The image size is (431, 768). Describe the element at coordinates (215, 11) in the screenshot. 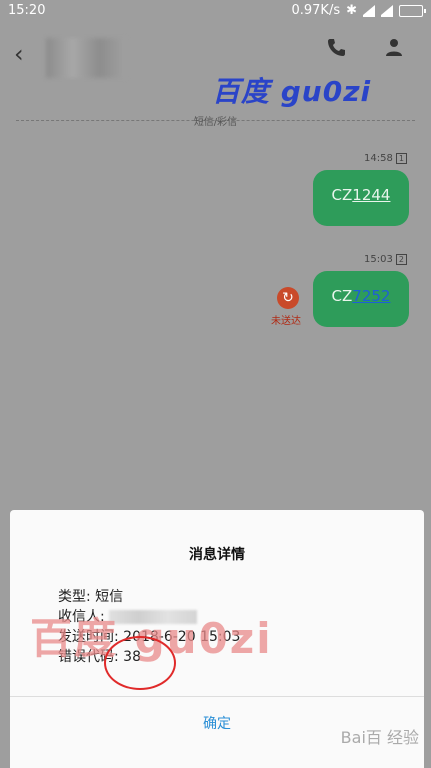

I see `status-bar: 15:20 0.97K/s ✱` at that location.